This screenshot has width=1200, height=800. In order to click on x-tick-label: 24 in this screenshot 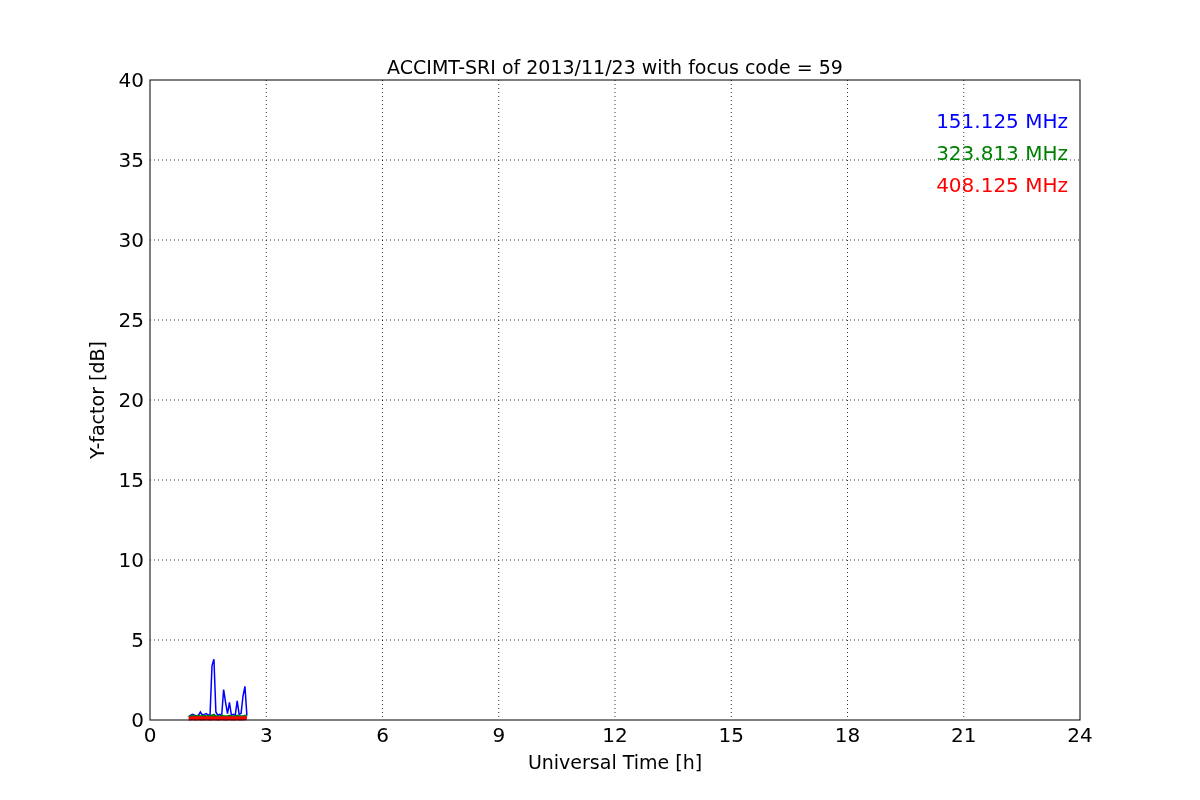, I will do `click(1080, 735)`.